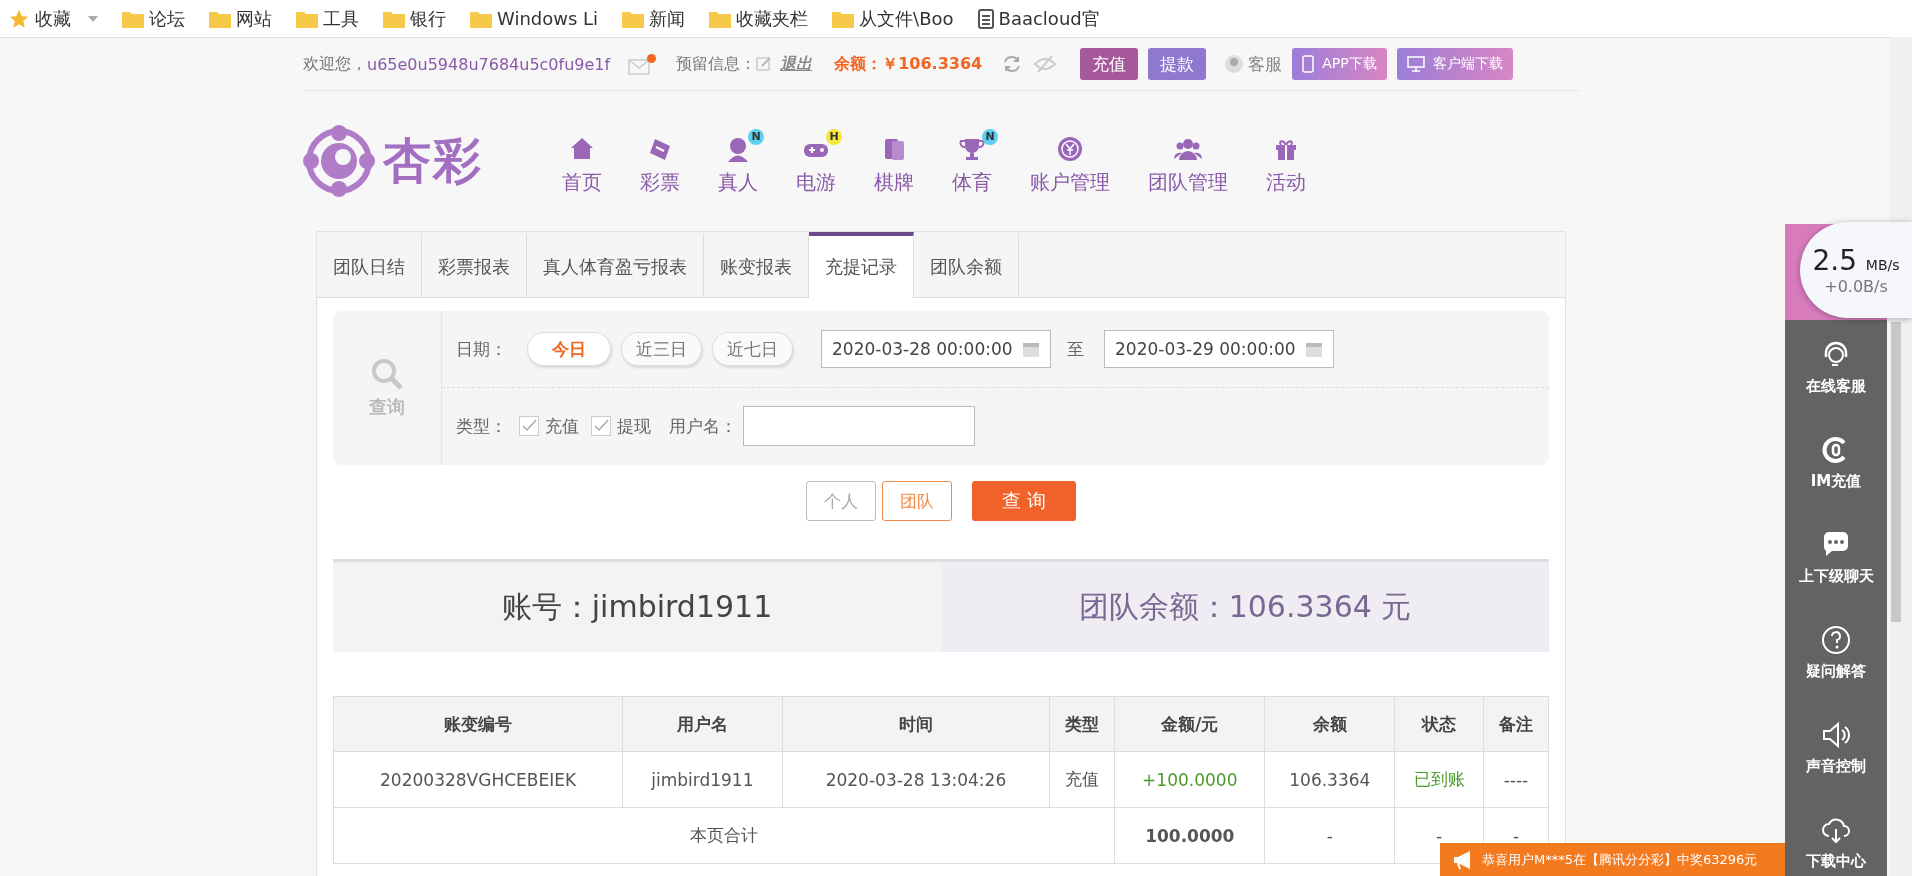 The width and height of the screenshot is (1912, 876). What do you see at coordinates (1189, 724) in the screenshot?
I see `column-header: 金额/元` at bounding box center [1189, 724].